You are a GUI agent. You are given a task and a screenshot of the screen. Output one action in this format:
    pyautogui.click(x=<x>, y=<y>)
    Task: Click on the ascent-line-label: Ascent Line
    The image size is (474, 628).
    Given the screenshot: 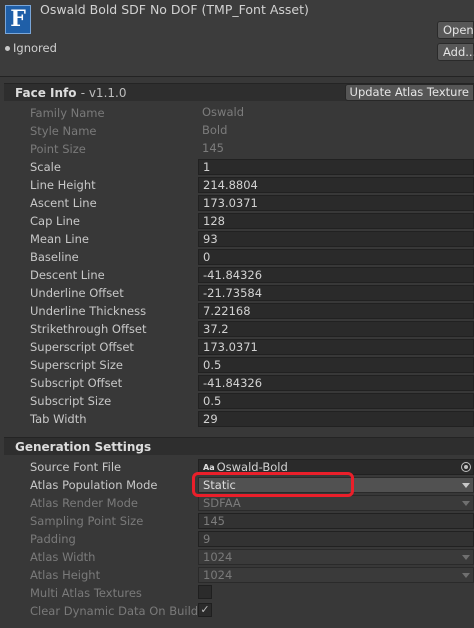 What is the action you would take?
    pyautogui.click(x=63, y=203)
    